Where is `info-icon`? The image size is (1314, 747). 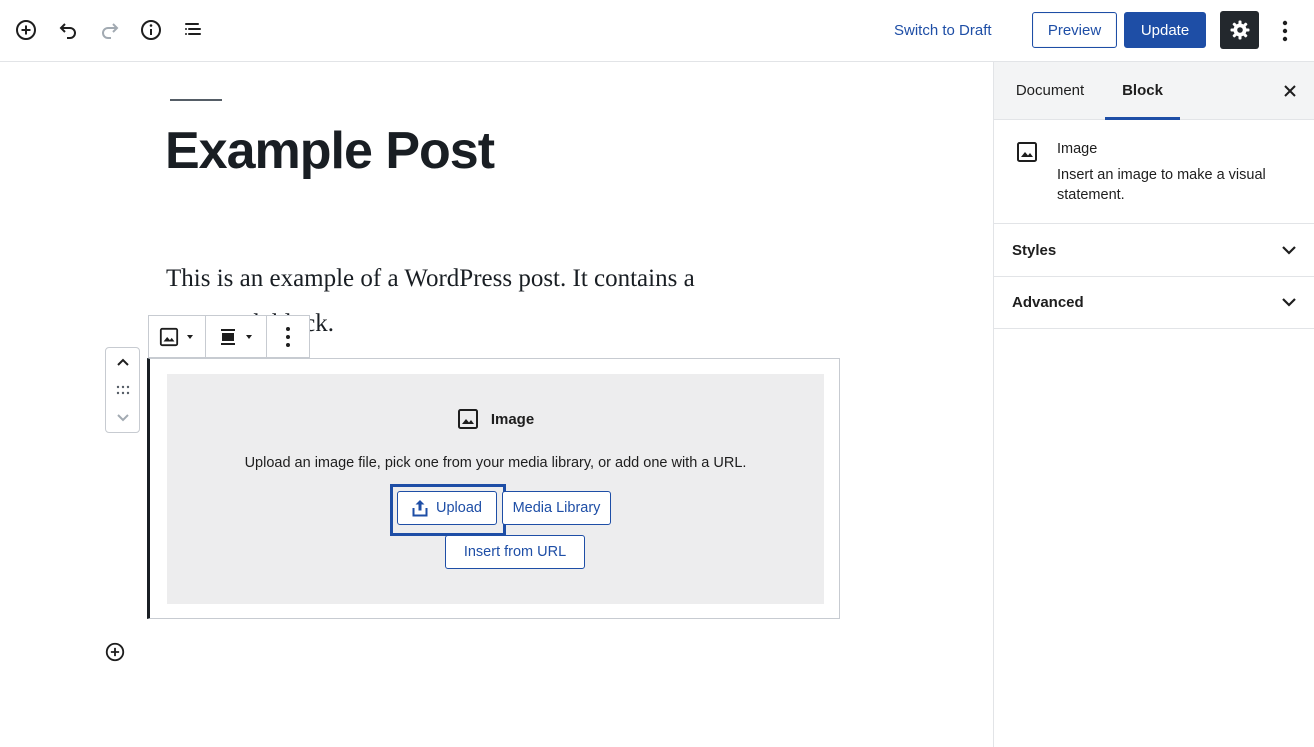 info-icon is located at coordinates (151, 30).